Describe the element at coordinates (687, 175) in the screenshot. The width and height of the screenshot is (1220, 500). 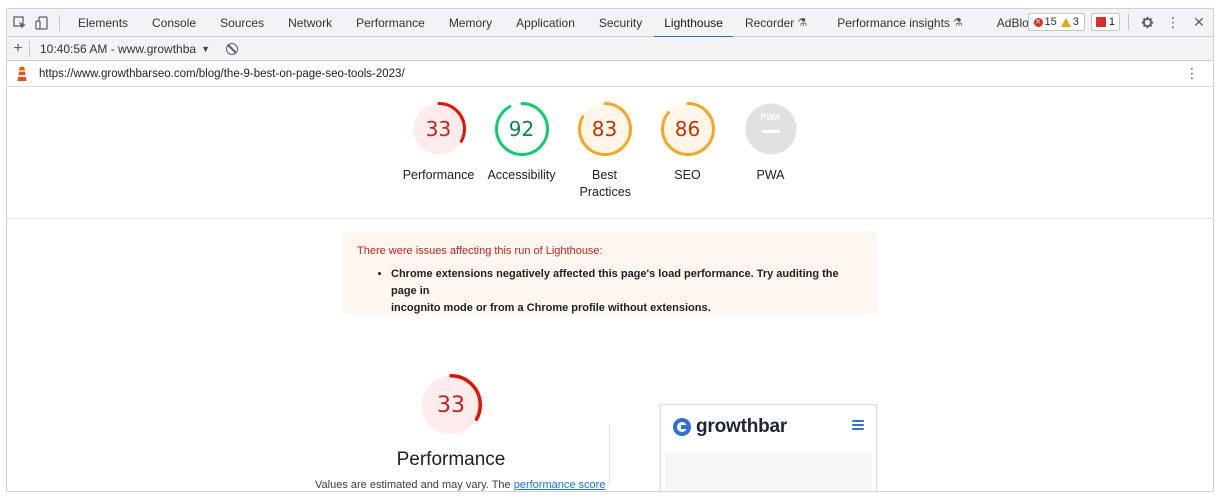
I see `gauge-label: SEO` at that location.